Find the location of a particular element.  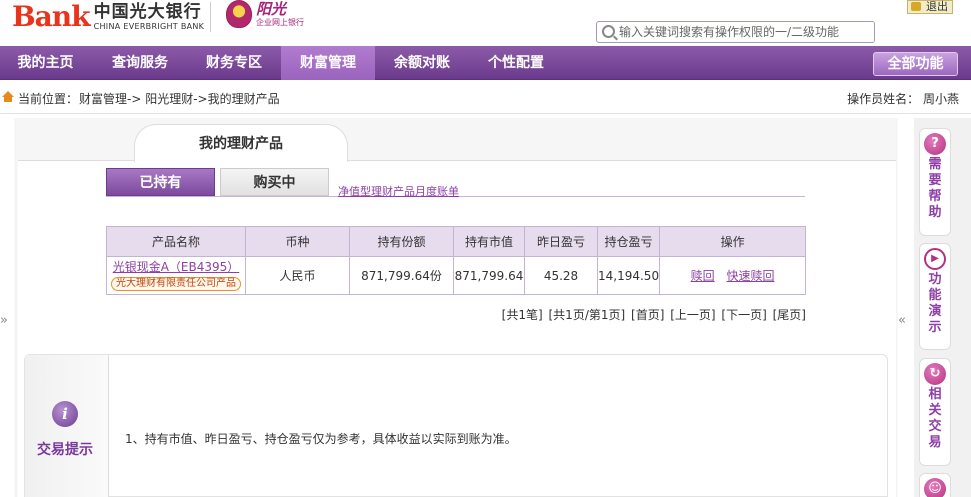

demo-button: ▶ 功能演示 is located at coordinates (935, 296).